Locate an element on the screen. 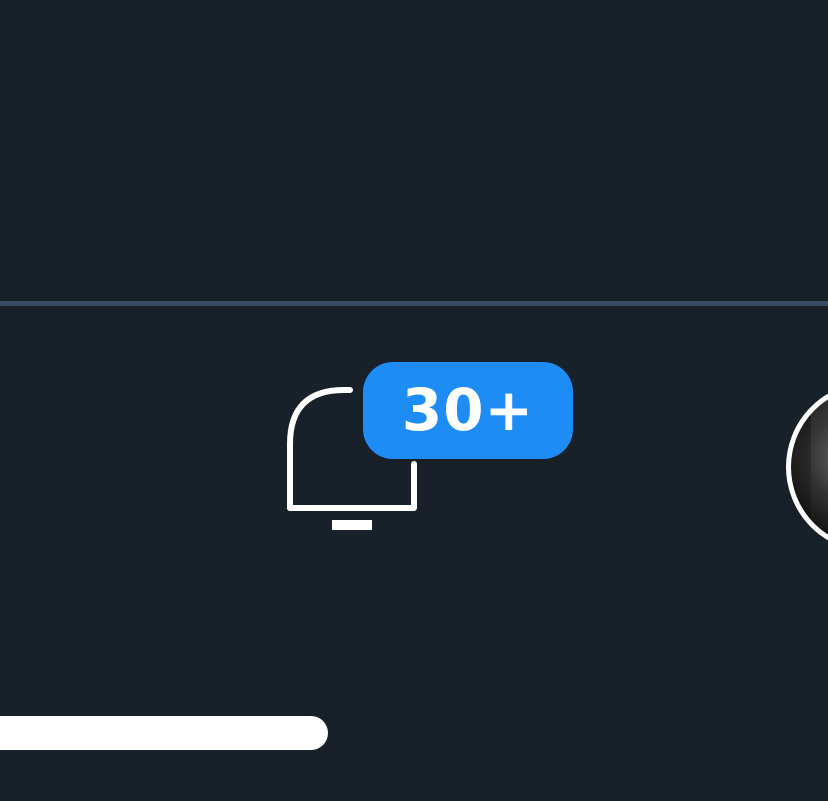 The width and height of the screenshot is (828, 801). home-indicator is located at coordinates (164, 733).